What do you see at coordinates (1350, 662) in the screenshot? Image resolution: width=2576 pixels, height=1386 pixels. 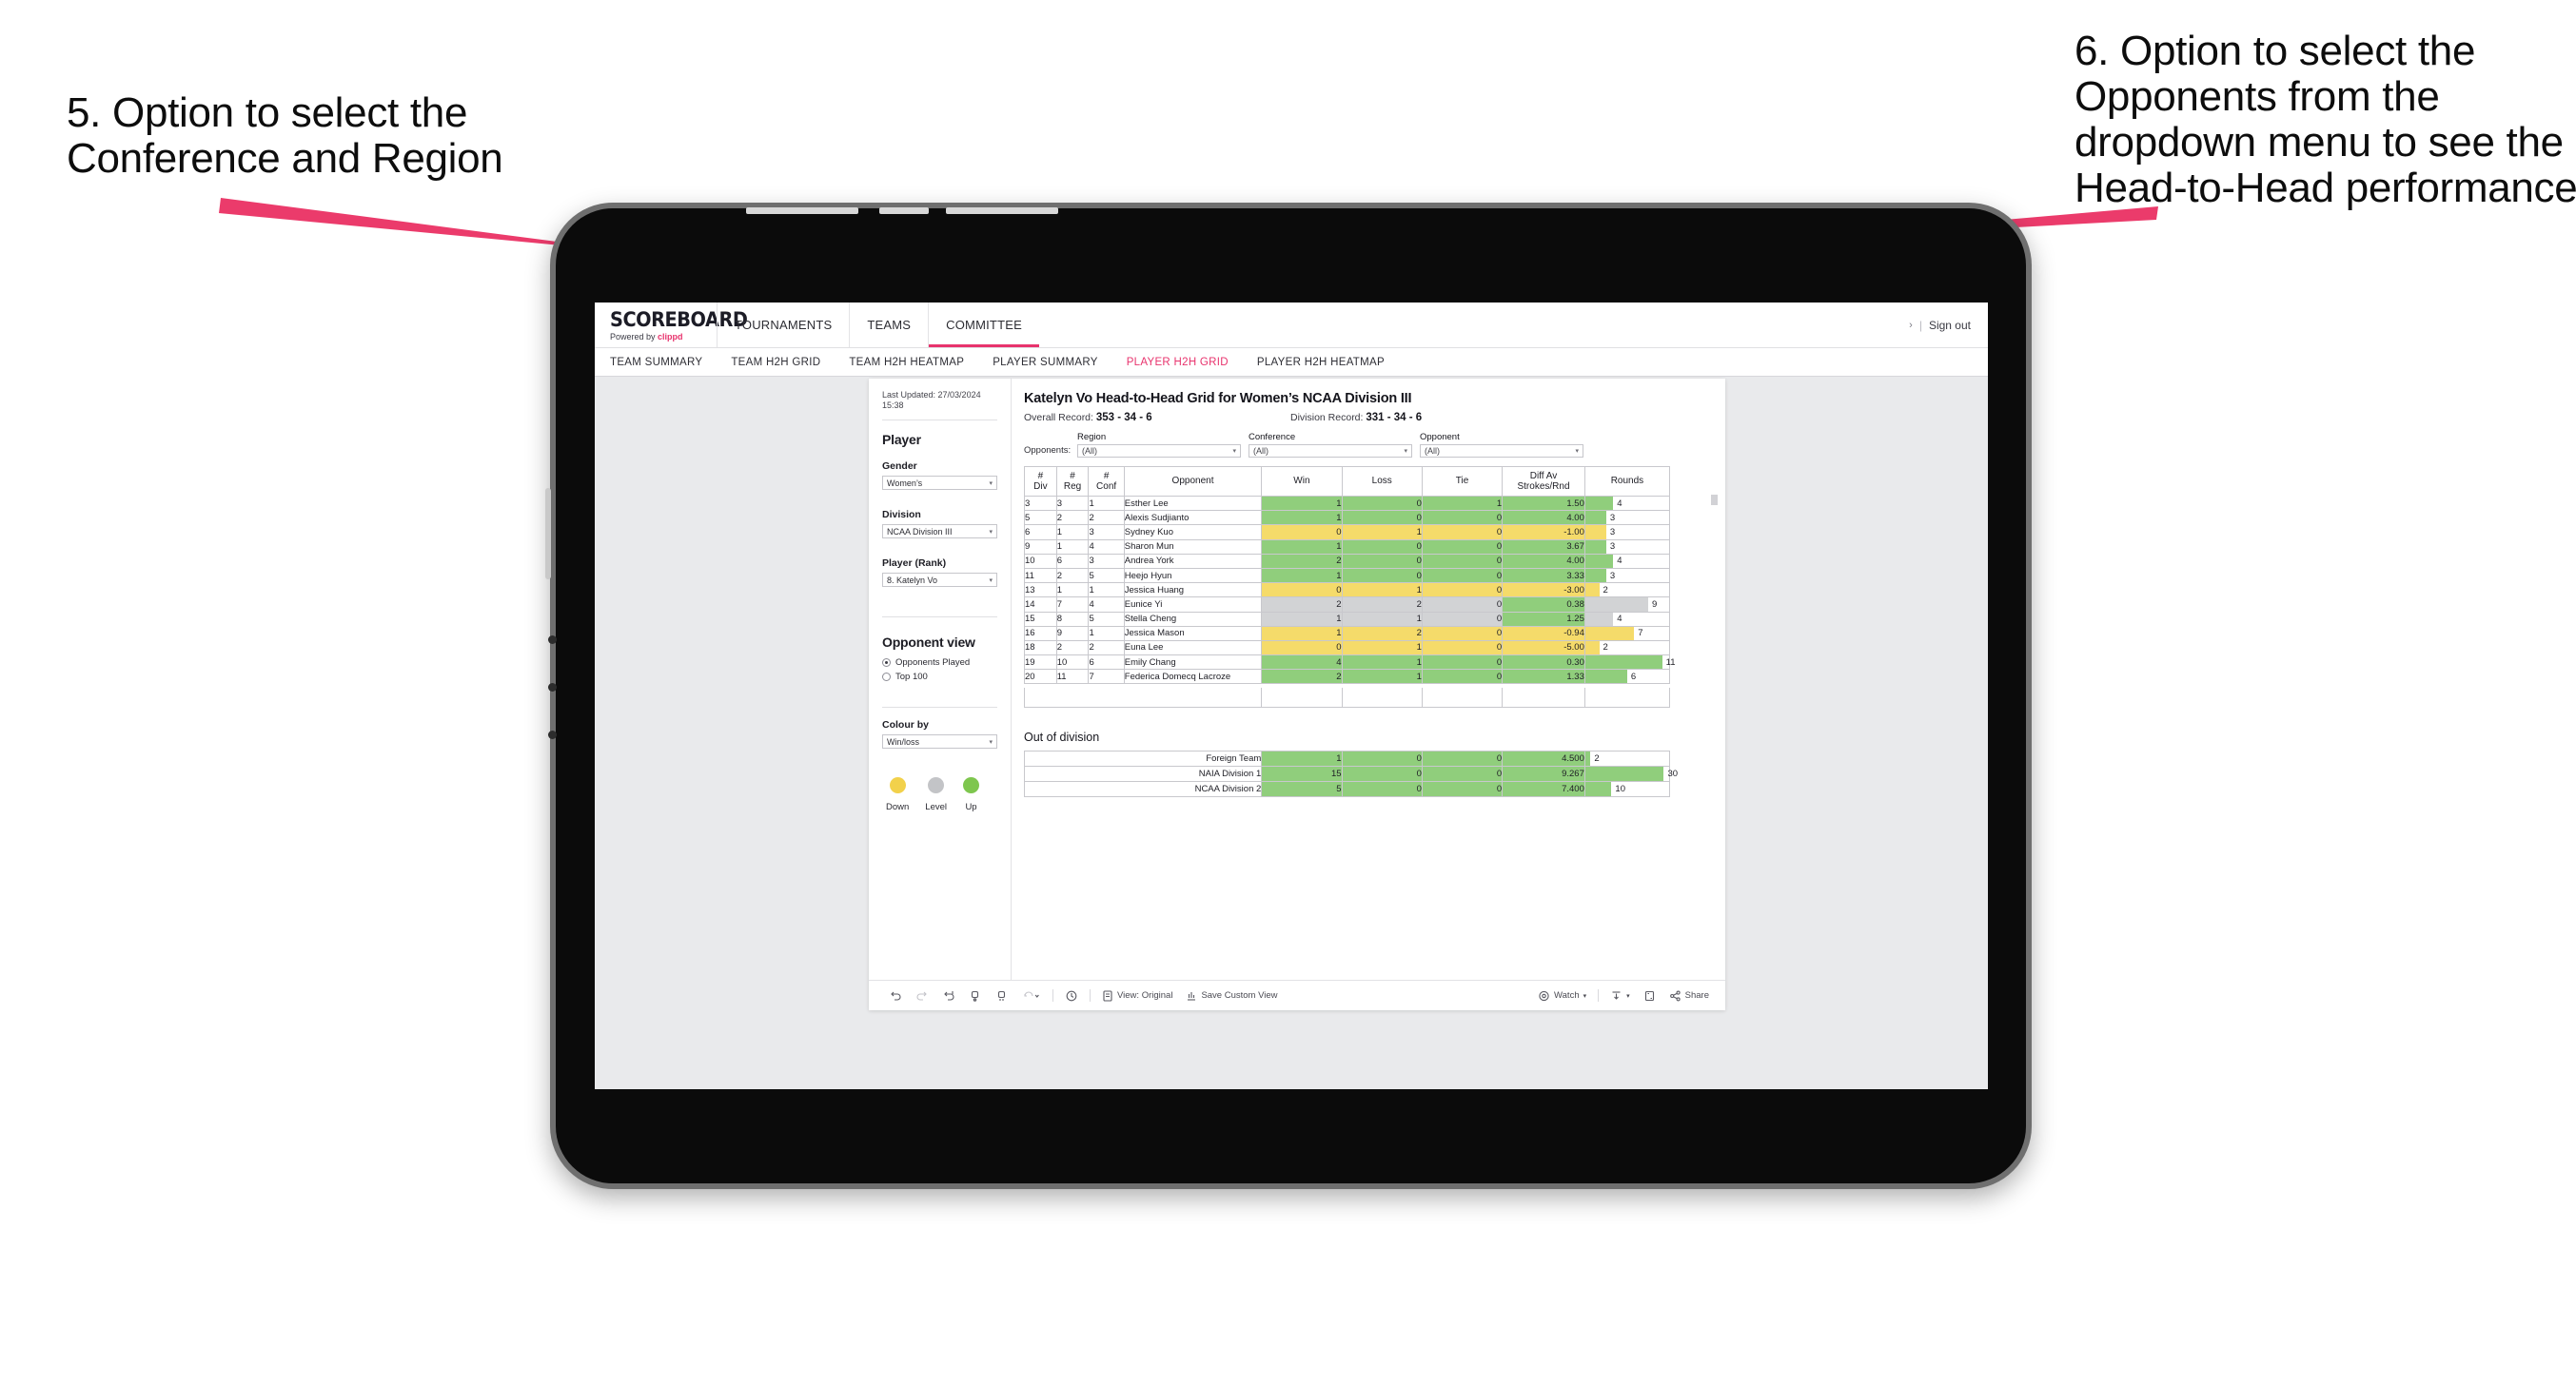 I see `table-row: 19 10 6 Emily Chang 4 1 0 0.30 11` at bounding box center [1350, 662].